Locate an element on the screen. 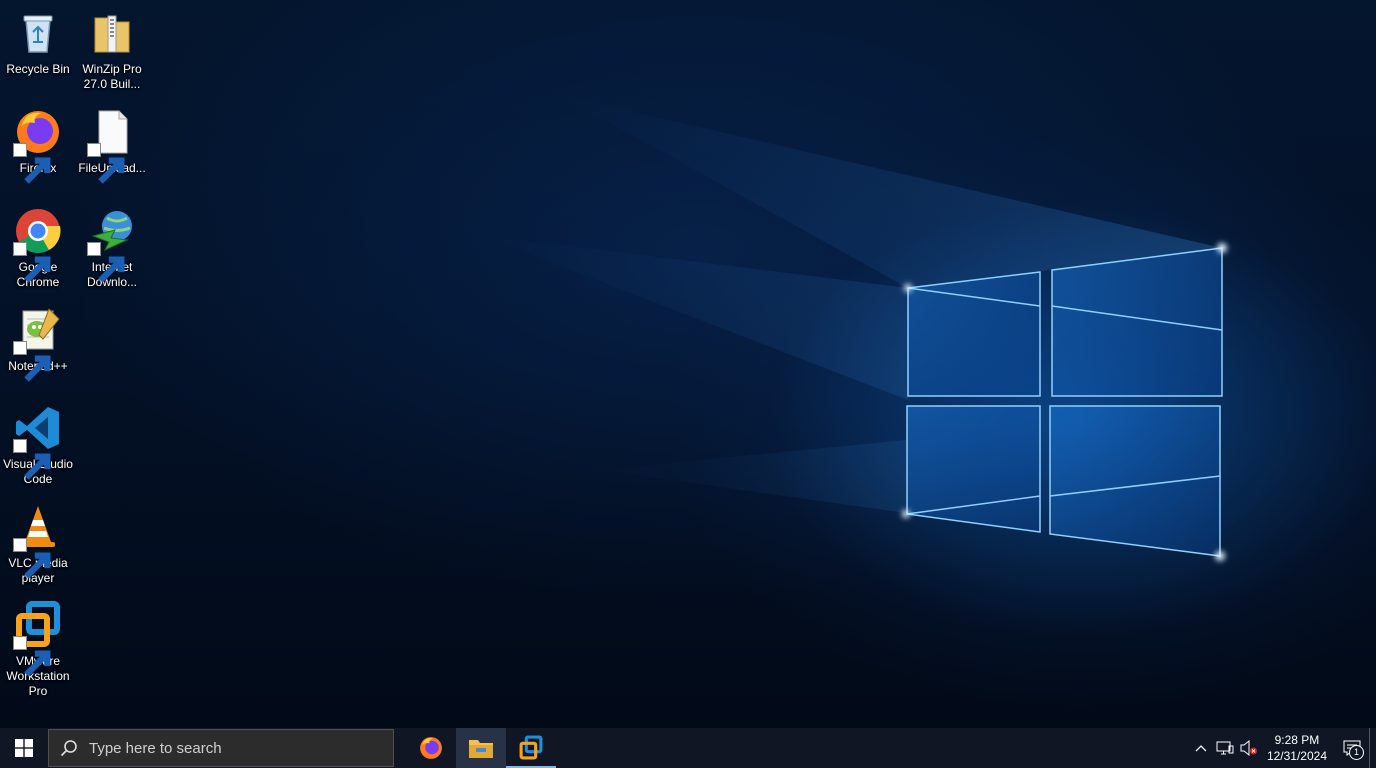 This screenshot has width=1376, height=768. clock-date: 12/31/2024 is located at coordinates (1296, 756).